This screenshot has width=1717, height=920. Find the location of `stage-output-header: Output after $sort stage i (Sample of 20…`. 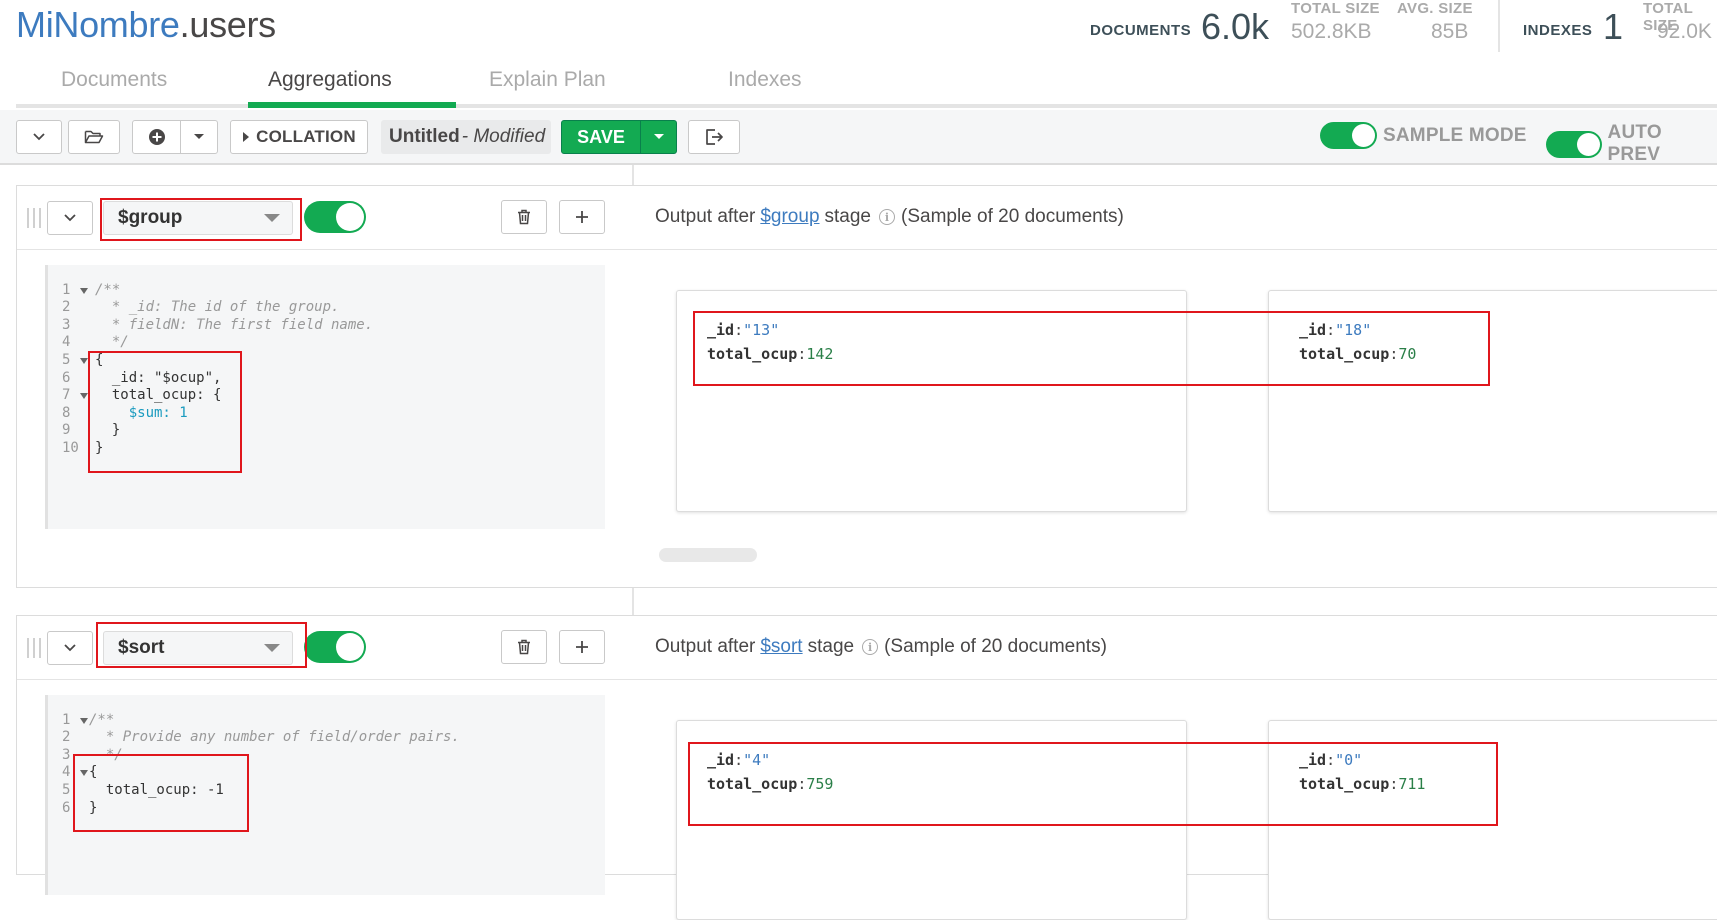

stage-output-header: Output after $sort stage i (Sample of 20… is located at coordinates (881, 647).